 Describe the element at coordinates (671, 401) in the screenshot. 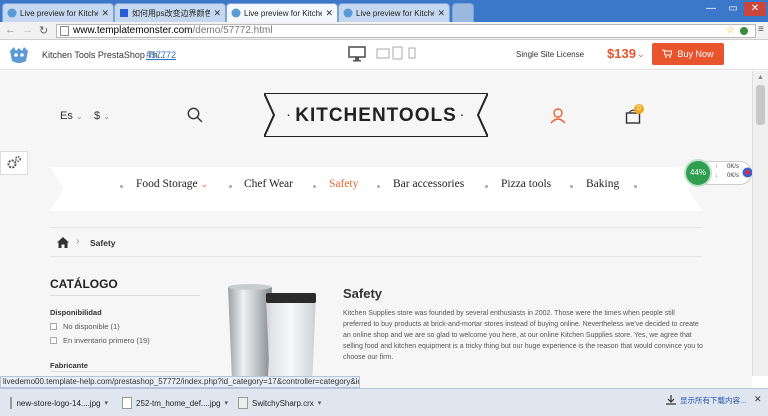

I see `downloads-icon` at that location.